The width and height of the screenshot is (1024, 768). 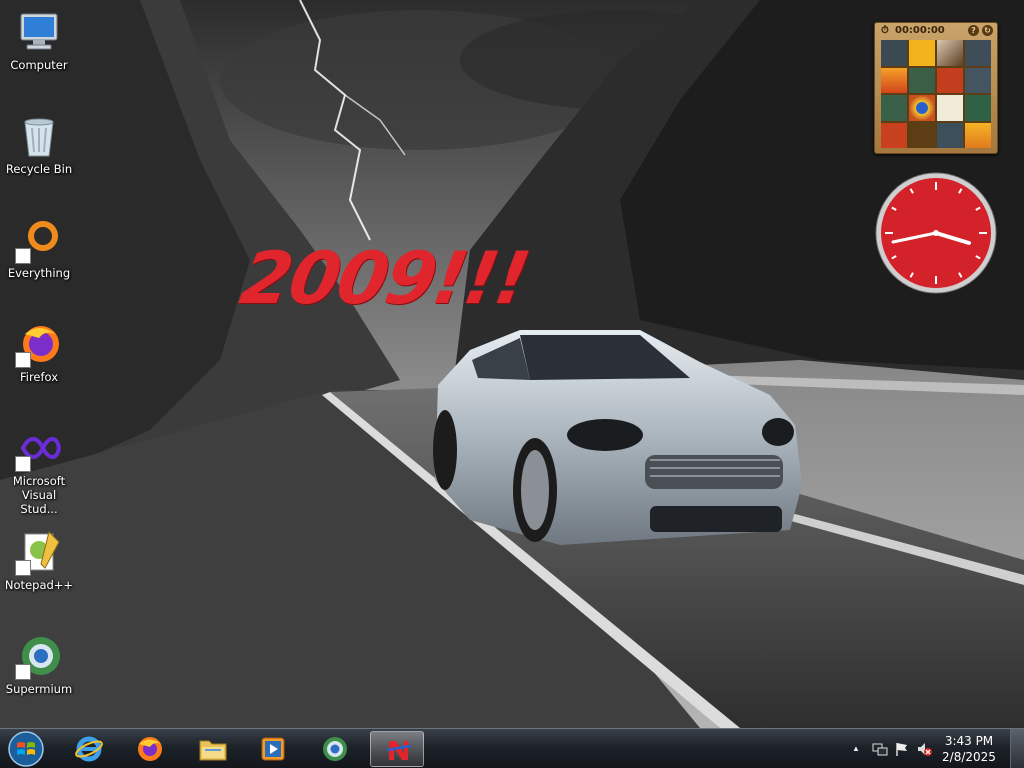 I want to click on tray-clock: 3:43 PM 2/8/2025, so click(x=969, y=749).